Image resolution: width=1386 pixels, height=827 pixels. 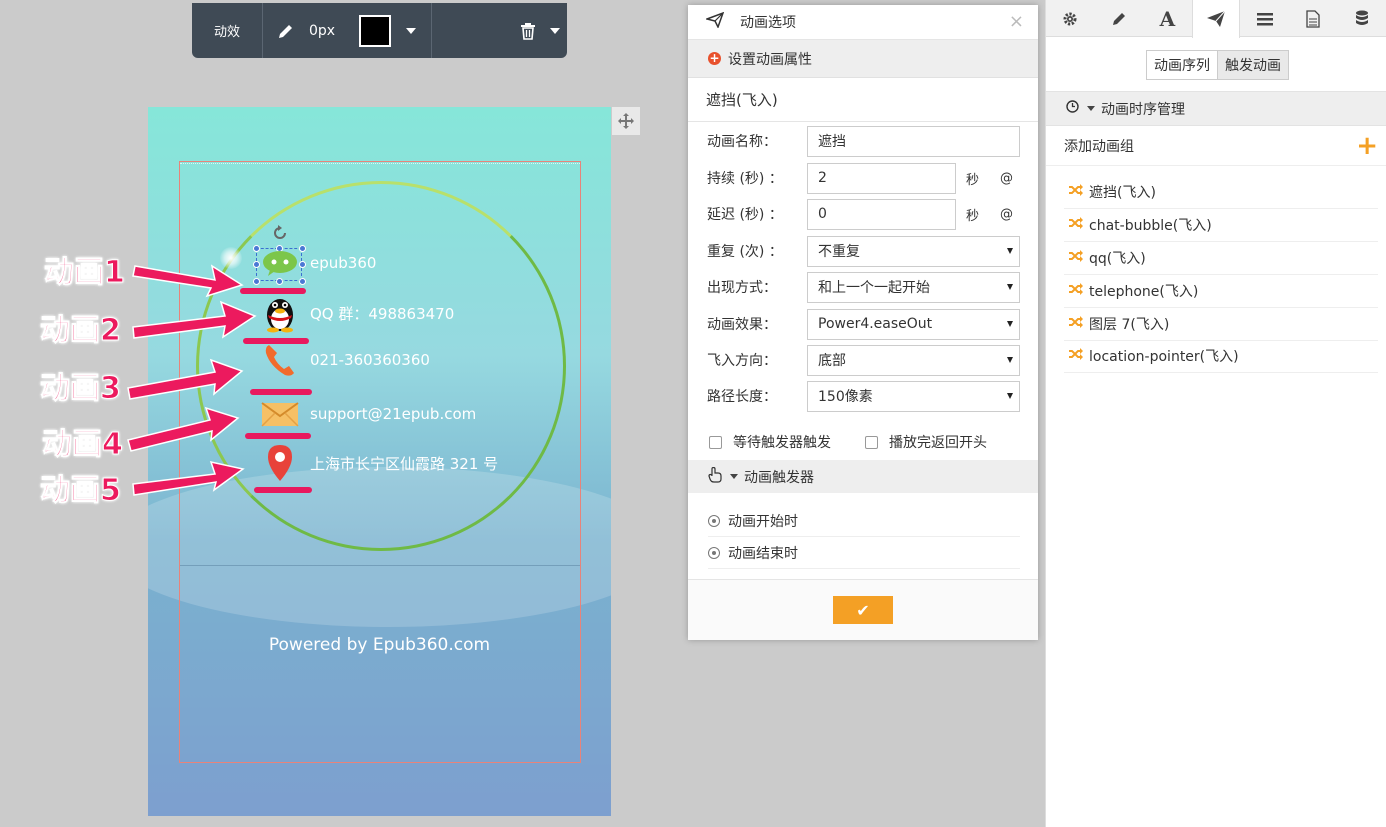 I want to click on form-row-direction: 飞入方向： 底部, so click(x=863, y=360).